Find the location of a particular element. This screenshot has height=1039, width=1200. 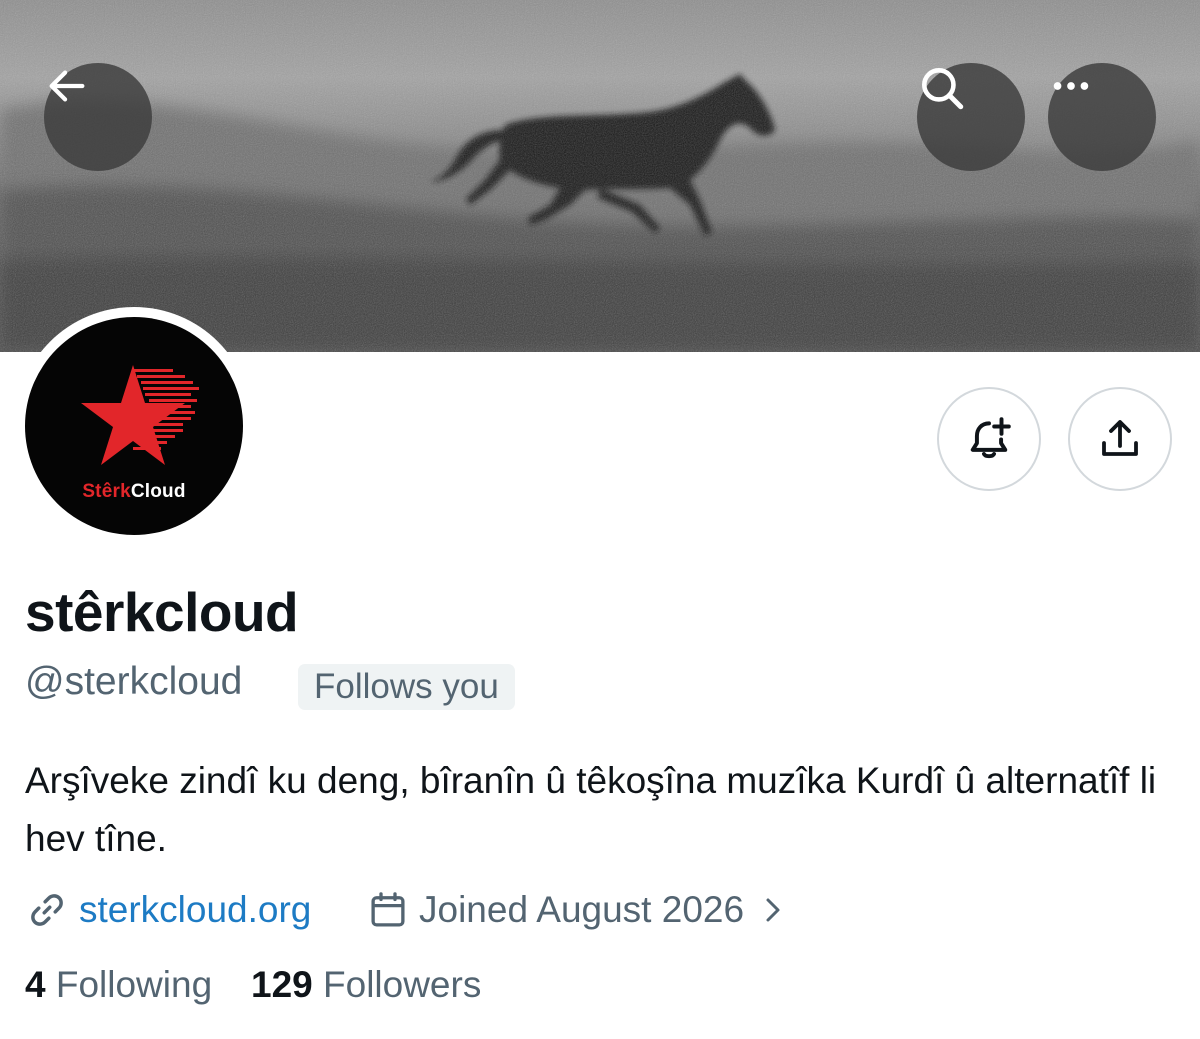

avatar: StêrkCloud is located at coordinates (134, 426).